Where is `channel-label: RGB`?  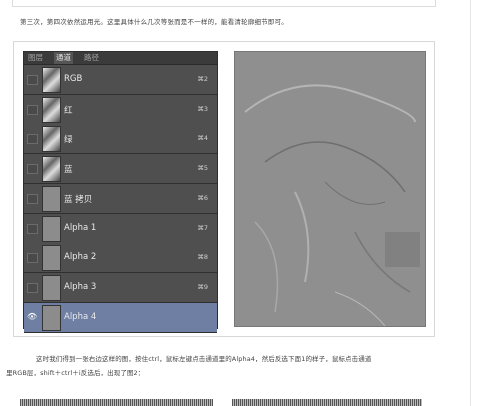 channel-label: RGB is located at coordinates (73, 79).